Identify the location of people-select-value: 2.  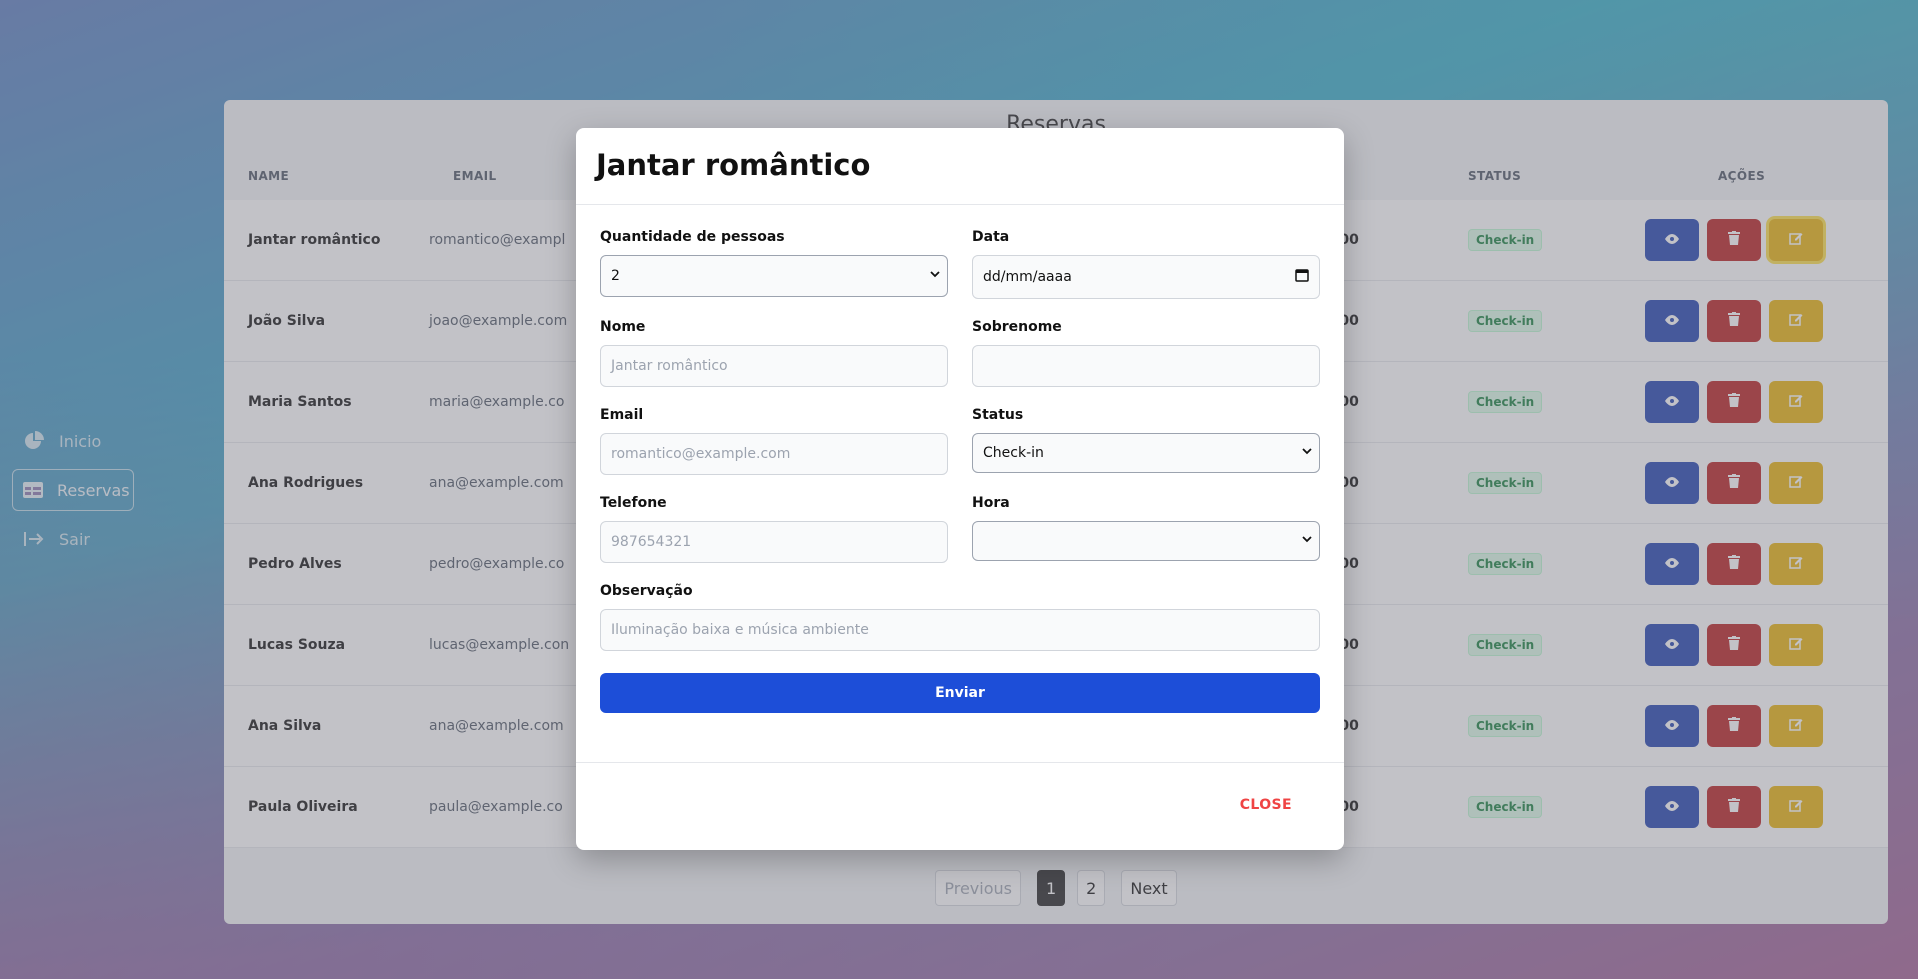
(615, 276).